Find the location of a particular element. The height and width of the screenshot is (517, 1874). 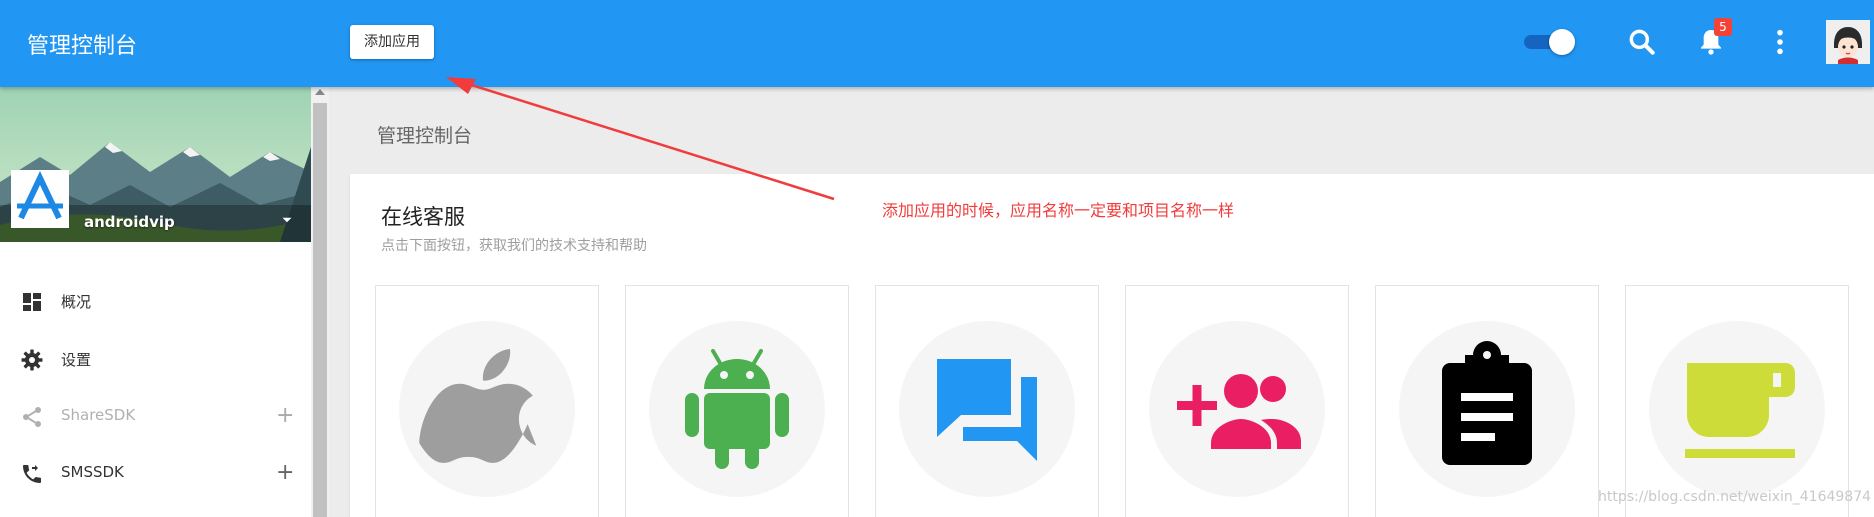

android-icon is located at coordinates (737, 409).